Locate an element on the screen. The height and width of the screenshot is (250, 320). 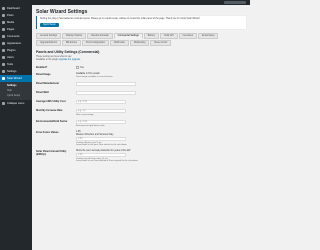
sidebar-item-plugins: Plugins is located at coordinates (16, 50).